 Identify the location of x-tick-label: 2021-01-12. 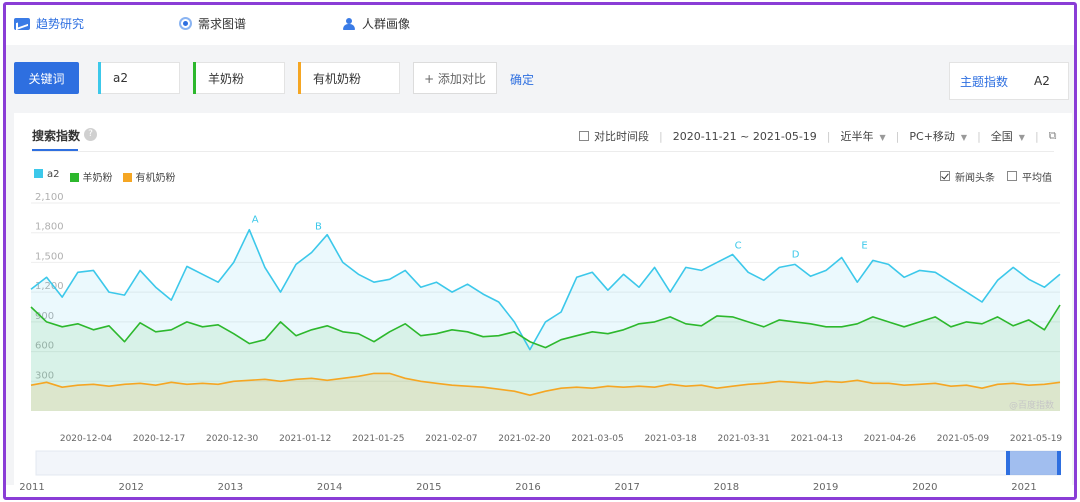
(305, 439).